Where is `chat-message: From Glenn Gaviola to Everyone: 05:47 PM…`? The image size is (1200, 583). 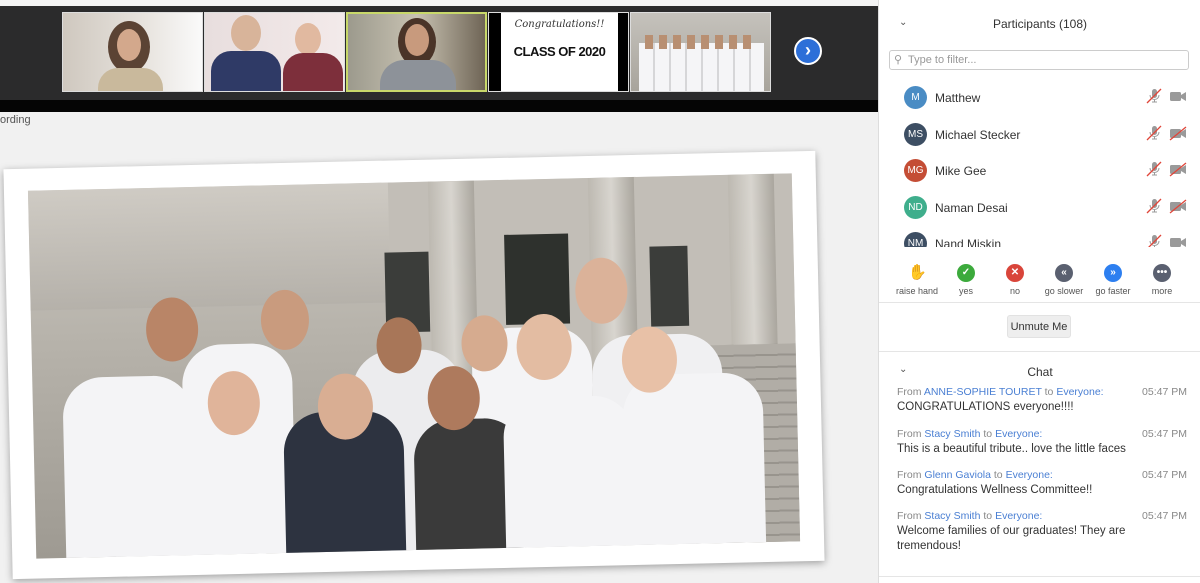 chat-message: From Glenn Gaviola to Everyone: 05:47 PM… is located at coordinates (1042, 483).